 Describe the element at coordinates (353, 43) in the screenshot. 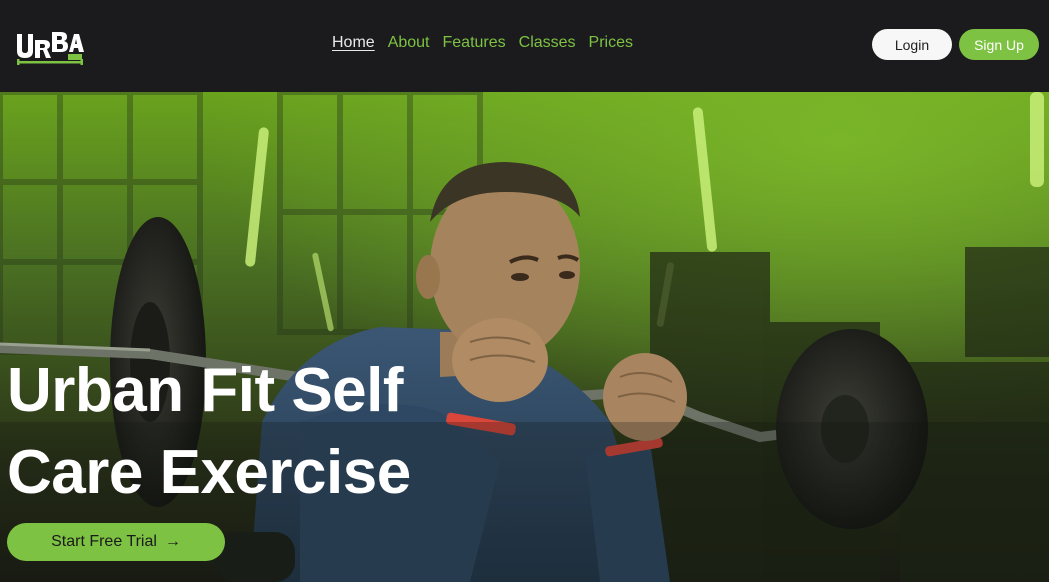

I see `nav-home-link: Home` at that location.